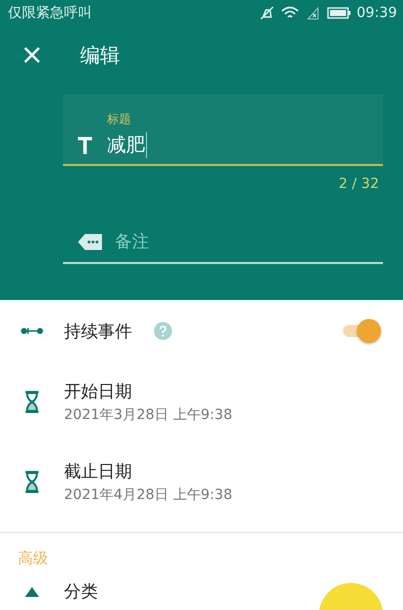 The image size is (403, 610). What do you see at coordinates (289, 13) in the screenshot?
I see `wifi-icon` at bounding box center [289, 13].